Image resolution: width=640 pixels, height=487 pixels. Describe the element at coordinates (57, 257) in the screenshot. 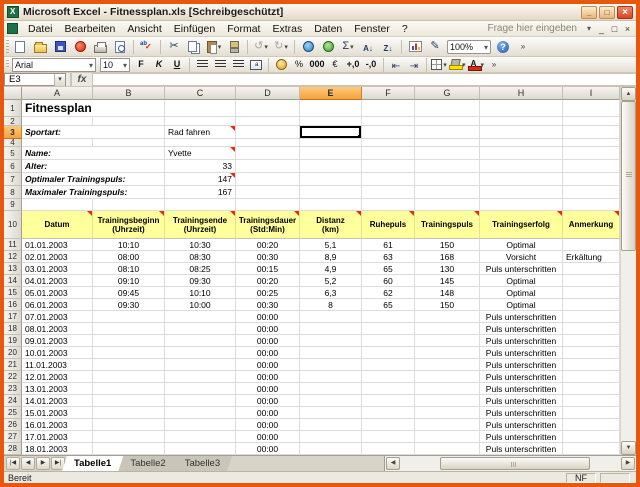

I see `table-cell: 02.01.2003` at that location.